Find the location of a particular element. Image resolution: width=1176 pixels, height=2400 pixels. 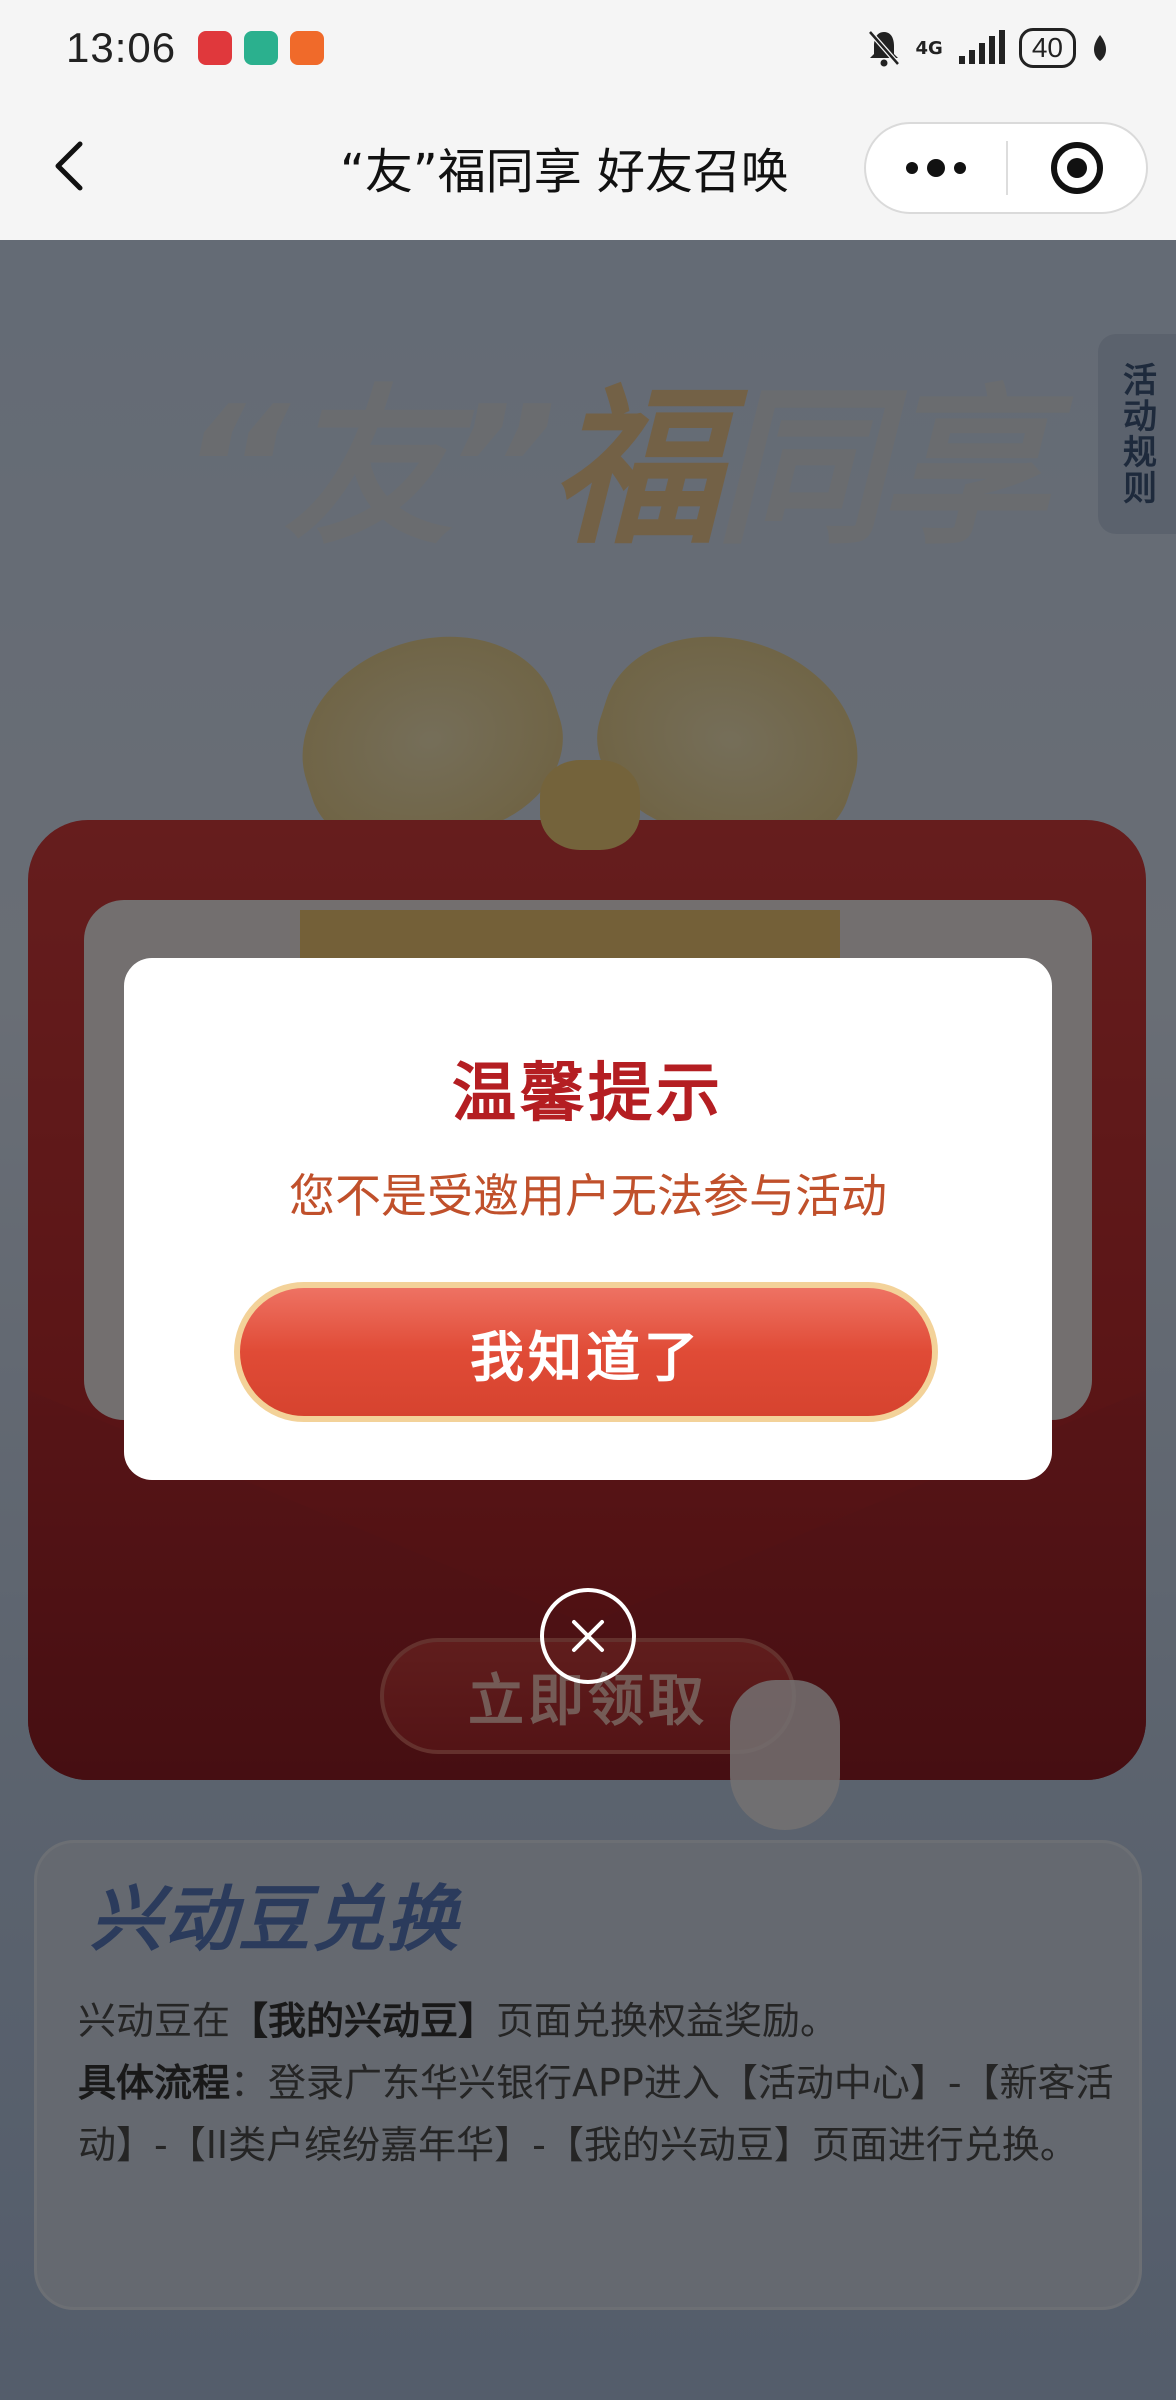

huawei-app-icon is located at coordinates (215, 48).